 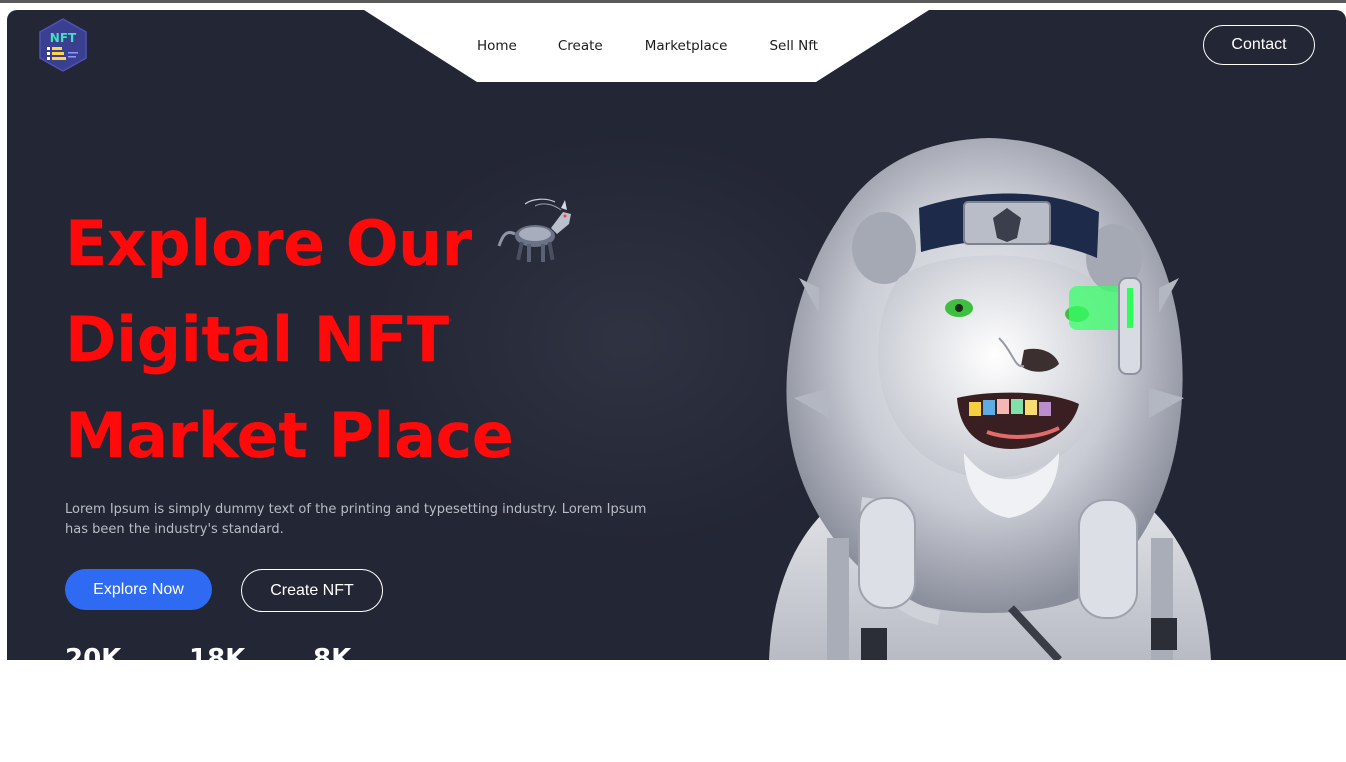 What do you see at coordinates (332, 652) in the screenshot?
I see `stat-value: 8K` at bounding box center [332, 652].